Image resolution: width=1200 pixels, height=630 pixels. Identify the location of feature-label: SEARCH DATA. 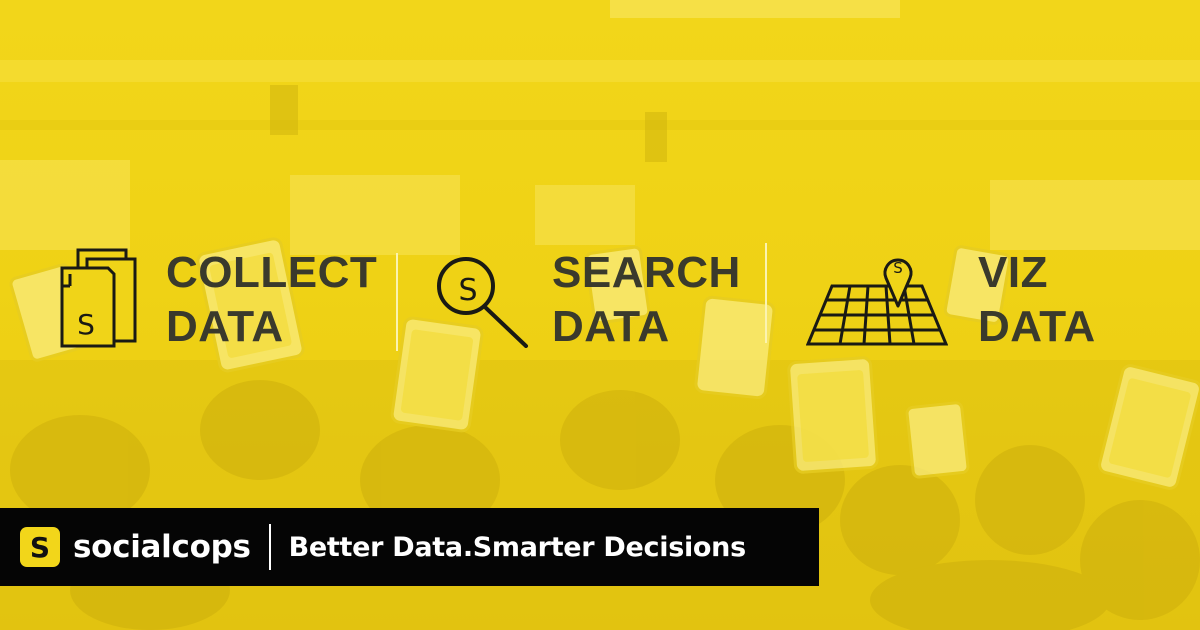
(646, 300).